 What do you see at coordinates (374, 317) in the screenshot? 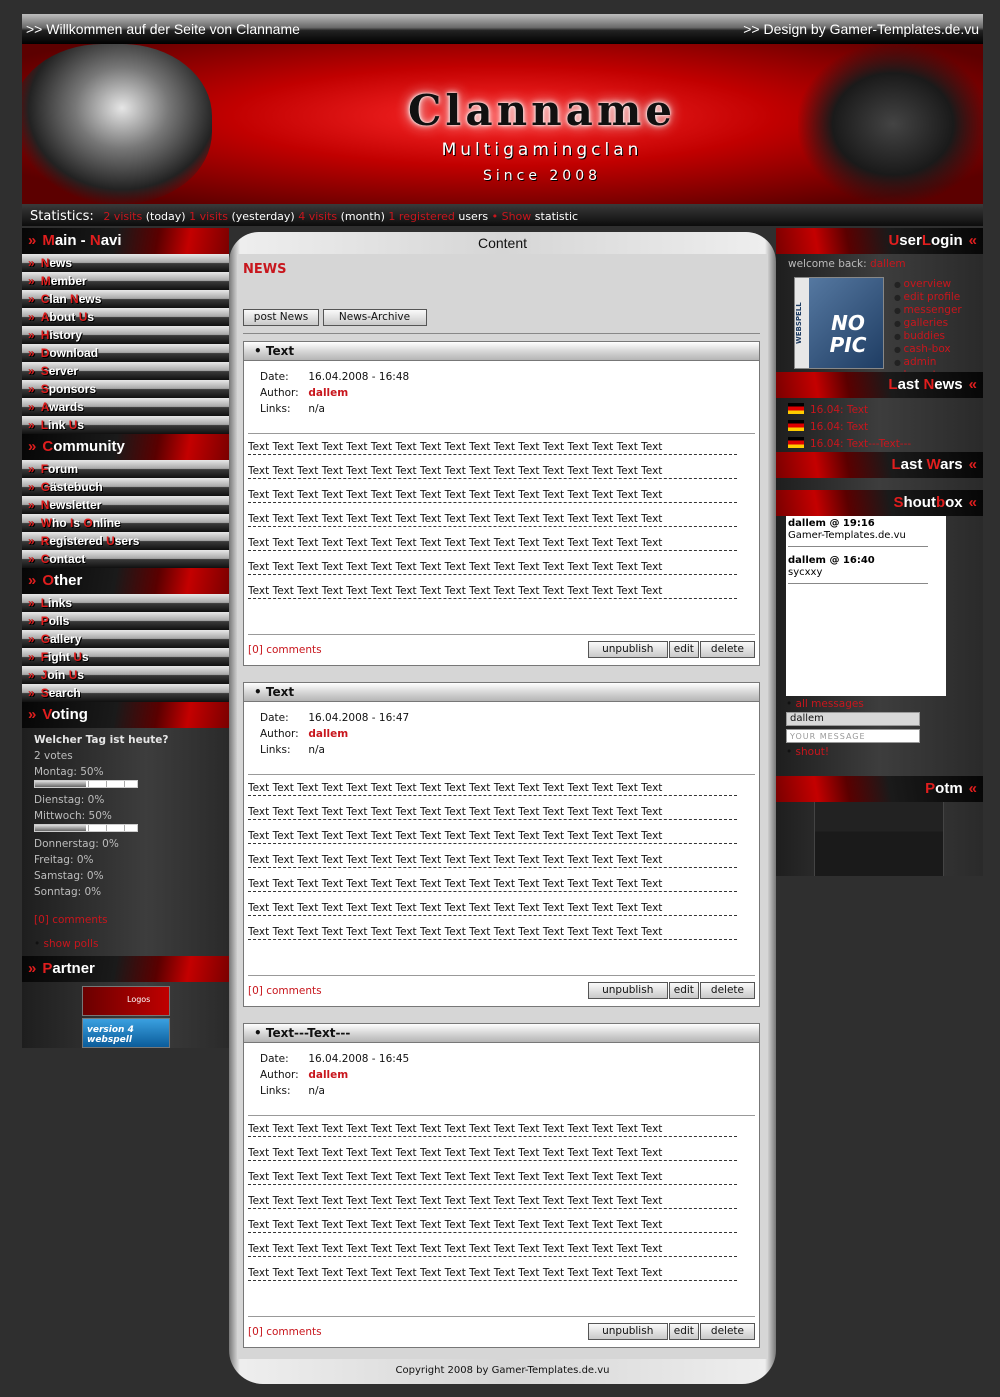
I see `news-archive-button: News-Archive` at bounding box center [374, 317].